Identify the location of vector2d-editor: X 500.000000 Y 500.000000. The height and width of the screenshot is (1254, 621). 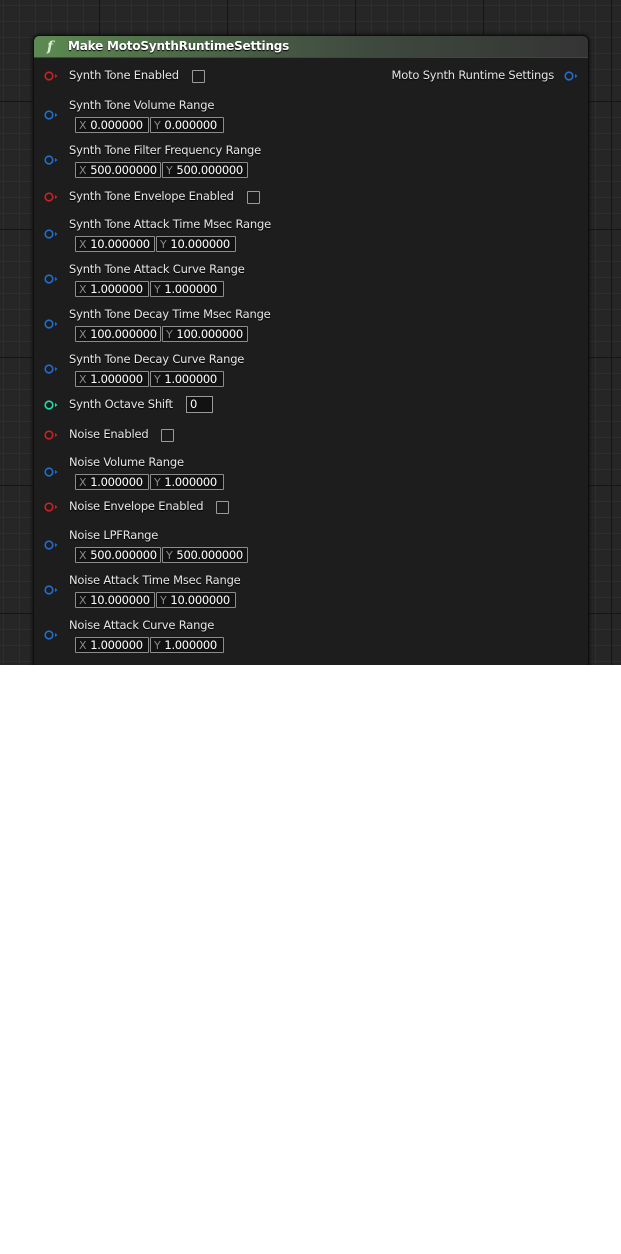
(161, 170).